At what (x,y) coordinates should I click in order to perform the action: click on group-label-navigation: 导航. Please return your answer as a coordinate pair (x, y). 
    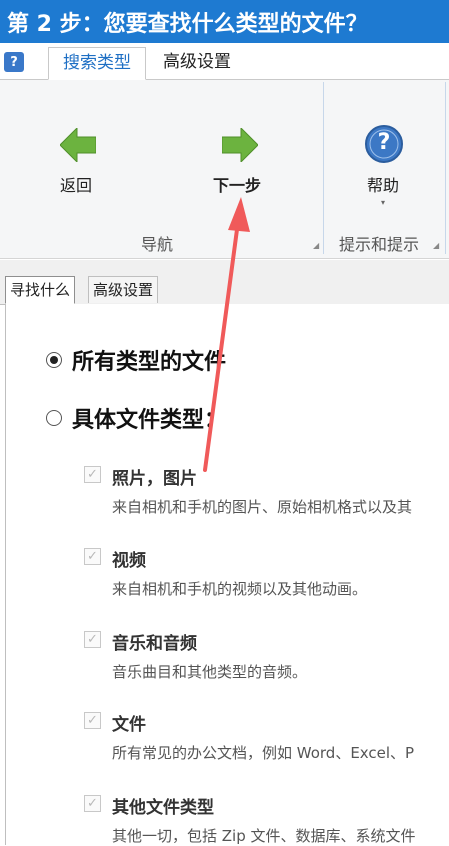
    Looking at the image, I should click on (157, 244).